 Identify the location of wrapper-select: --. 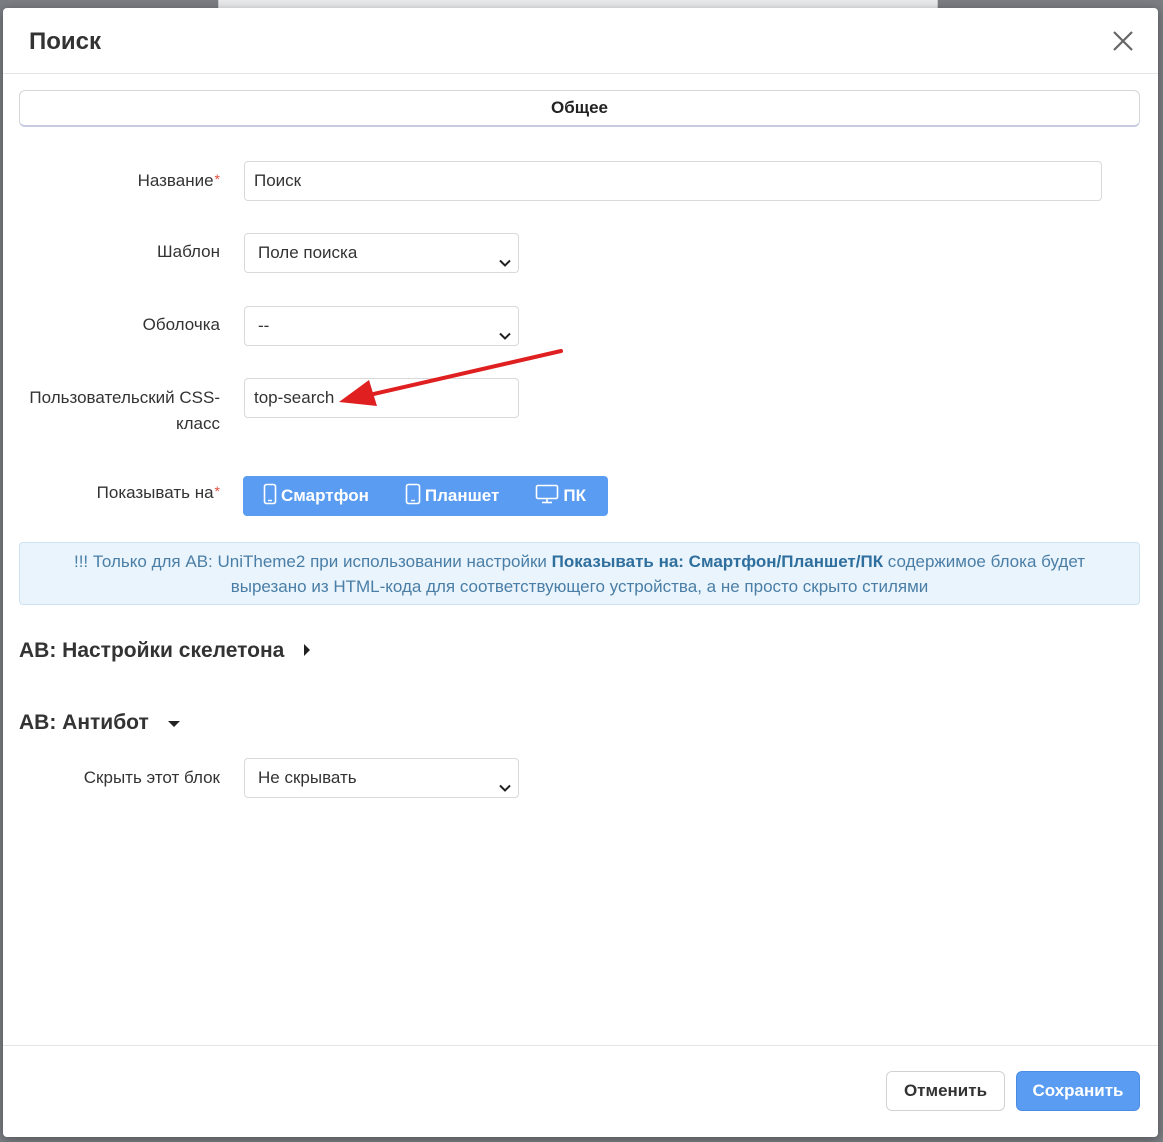
(381, 326).